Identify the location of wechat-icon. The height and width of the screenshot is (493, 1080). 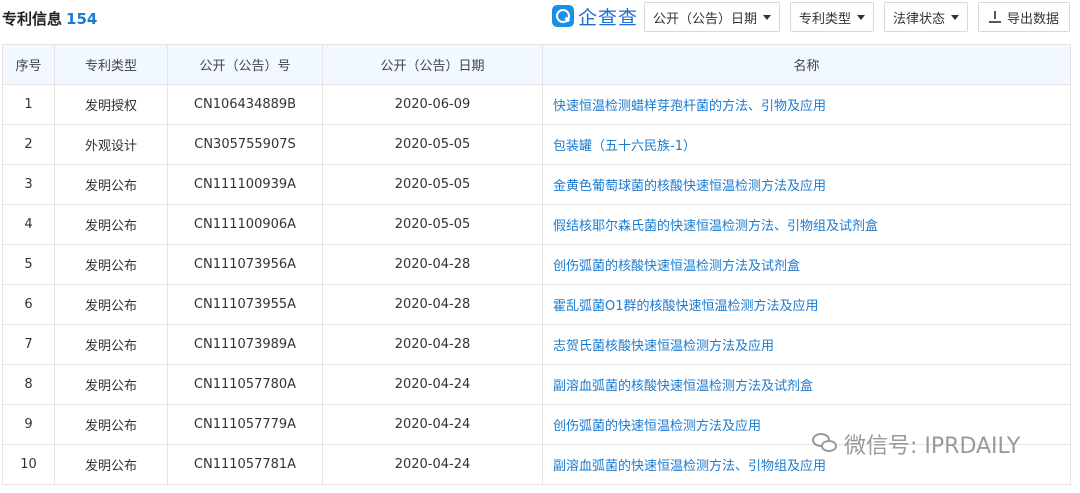
(825, 444).